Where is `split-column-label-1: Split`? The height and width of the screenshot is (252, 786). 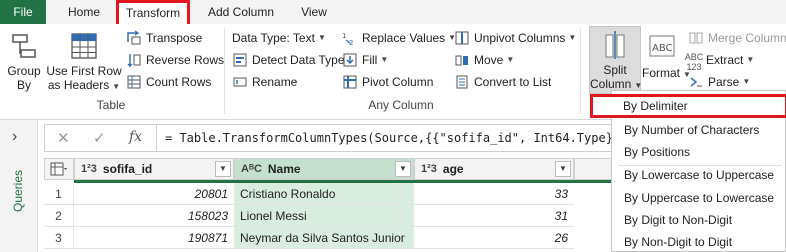 split-column-label-1: Split is located at coordinates (615, 70).